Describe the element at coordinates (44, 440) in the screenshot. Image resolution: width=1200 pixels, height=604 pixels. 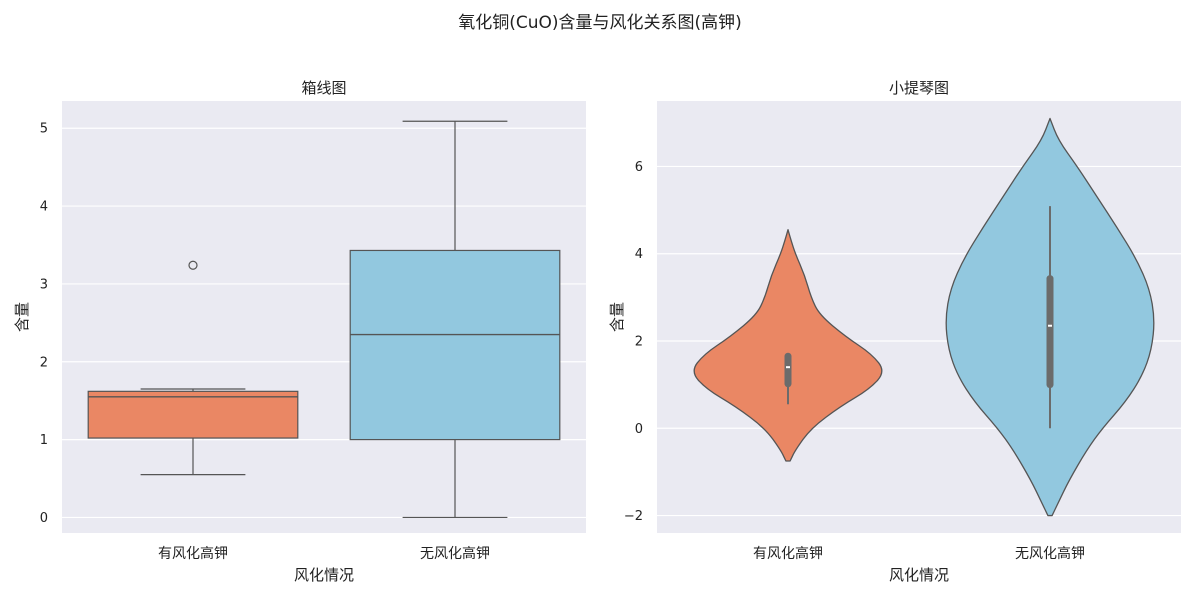
I see `y-tick-label: 1` at that location.